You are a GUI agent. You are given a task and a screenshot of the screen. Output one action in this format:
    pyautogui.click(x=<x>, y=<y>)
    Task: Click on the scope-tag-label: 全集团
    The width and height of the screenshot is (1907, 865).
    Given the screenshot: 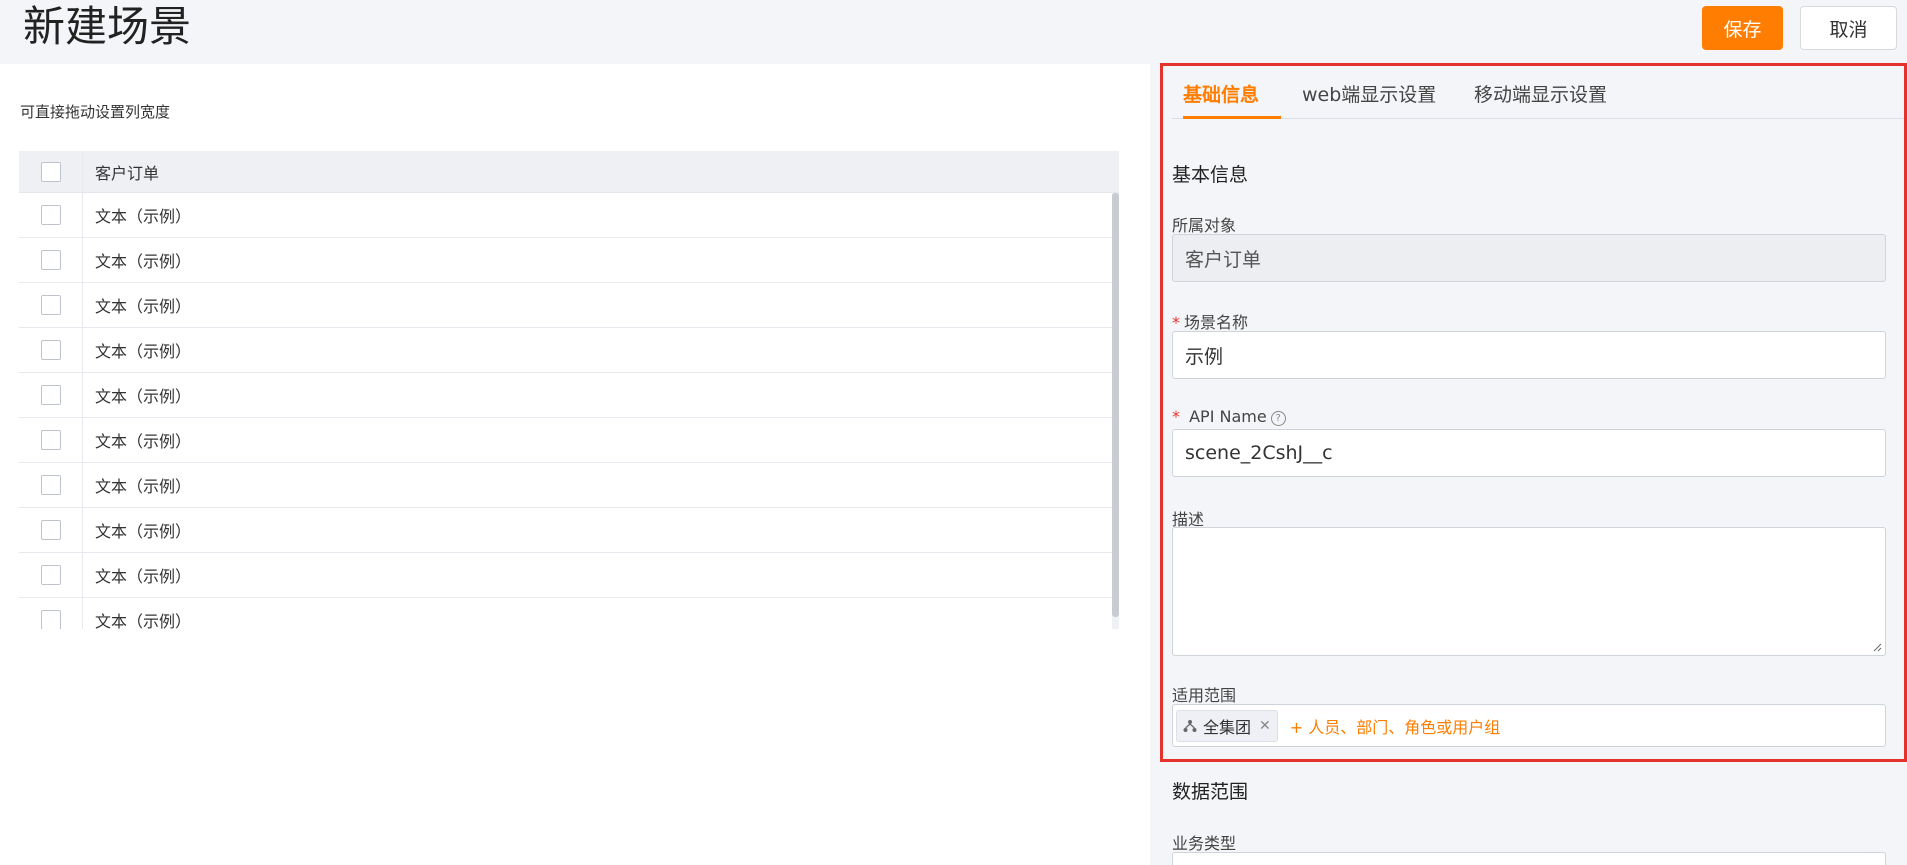 What is the action you would take?
    pyautogui.click(x=1227, y=727)
    